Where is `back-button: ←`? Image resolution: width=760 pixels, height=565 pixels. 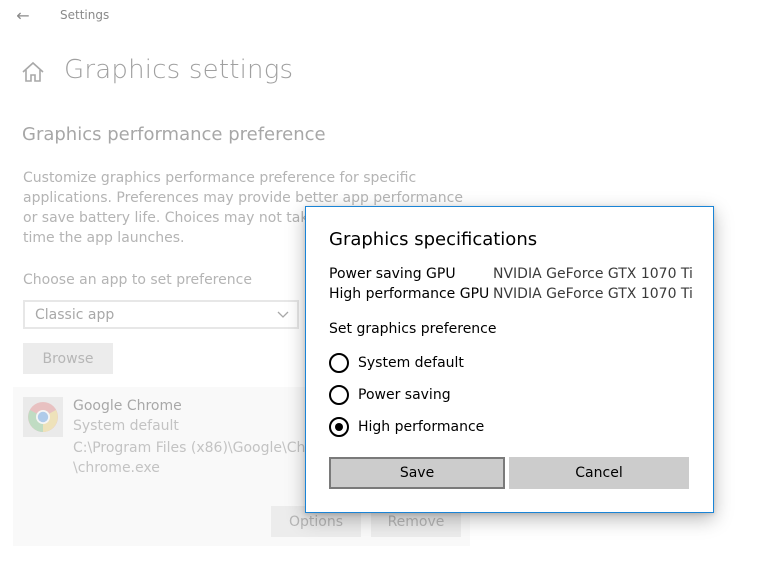 back-button: ← is located at coordinates (23, 15).